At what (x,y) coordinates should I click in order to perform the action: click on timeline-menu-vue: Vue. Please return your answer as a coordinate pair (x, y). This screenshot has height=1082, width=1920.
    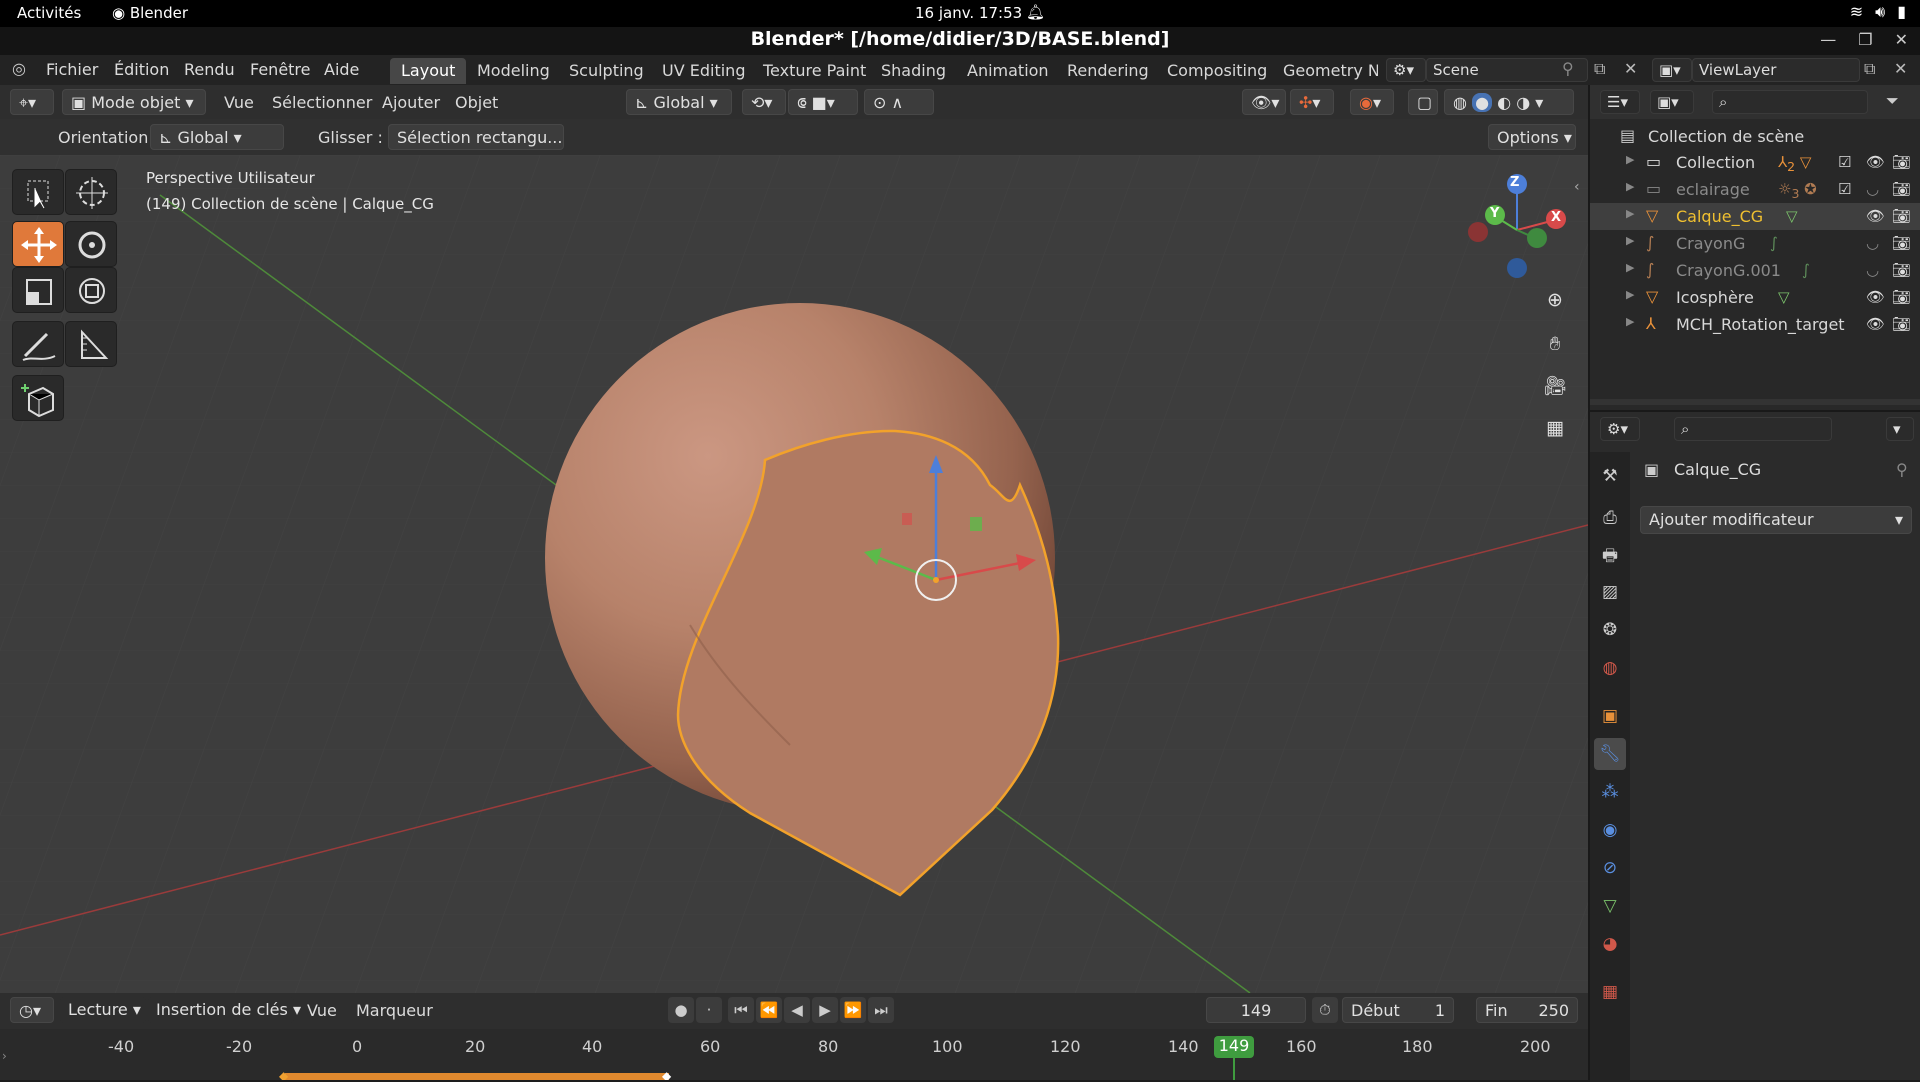
    Looking at the image, I should click on (322, 1010).